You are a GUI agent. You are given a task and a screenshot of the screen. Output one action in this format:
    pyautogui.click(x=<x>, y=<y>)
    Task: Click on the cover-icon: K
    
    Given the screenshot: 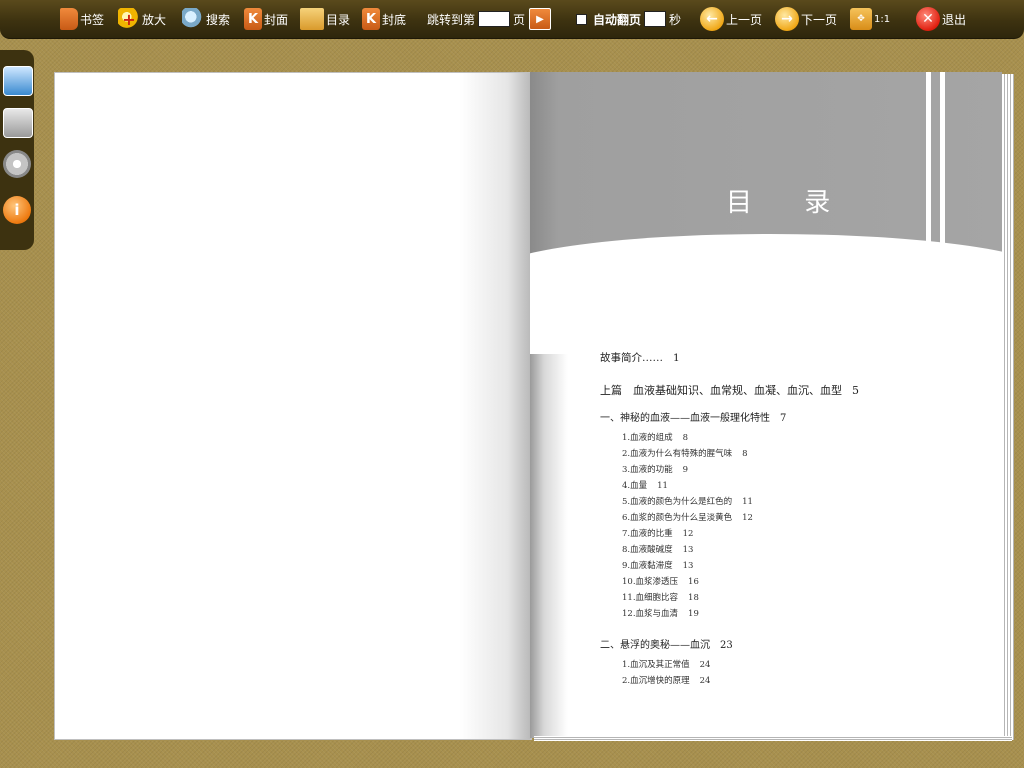 What is the action you would take?
    pyautogui.click(x=253, y=19)
    